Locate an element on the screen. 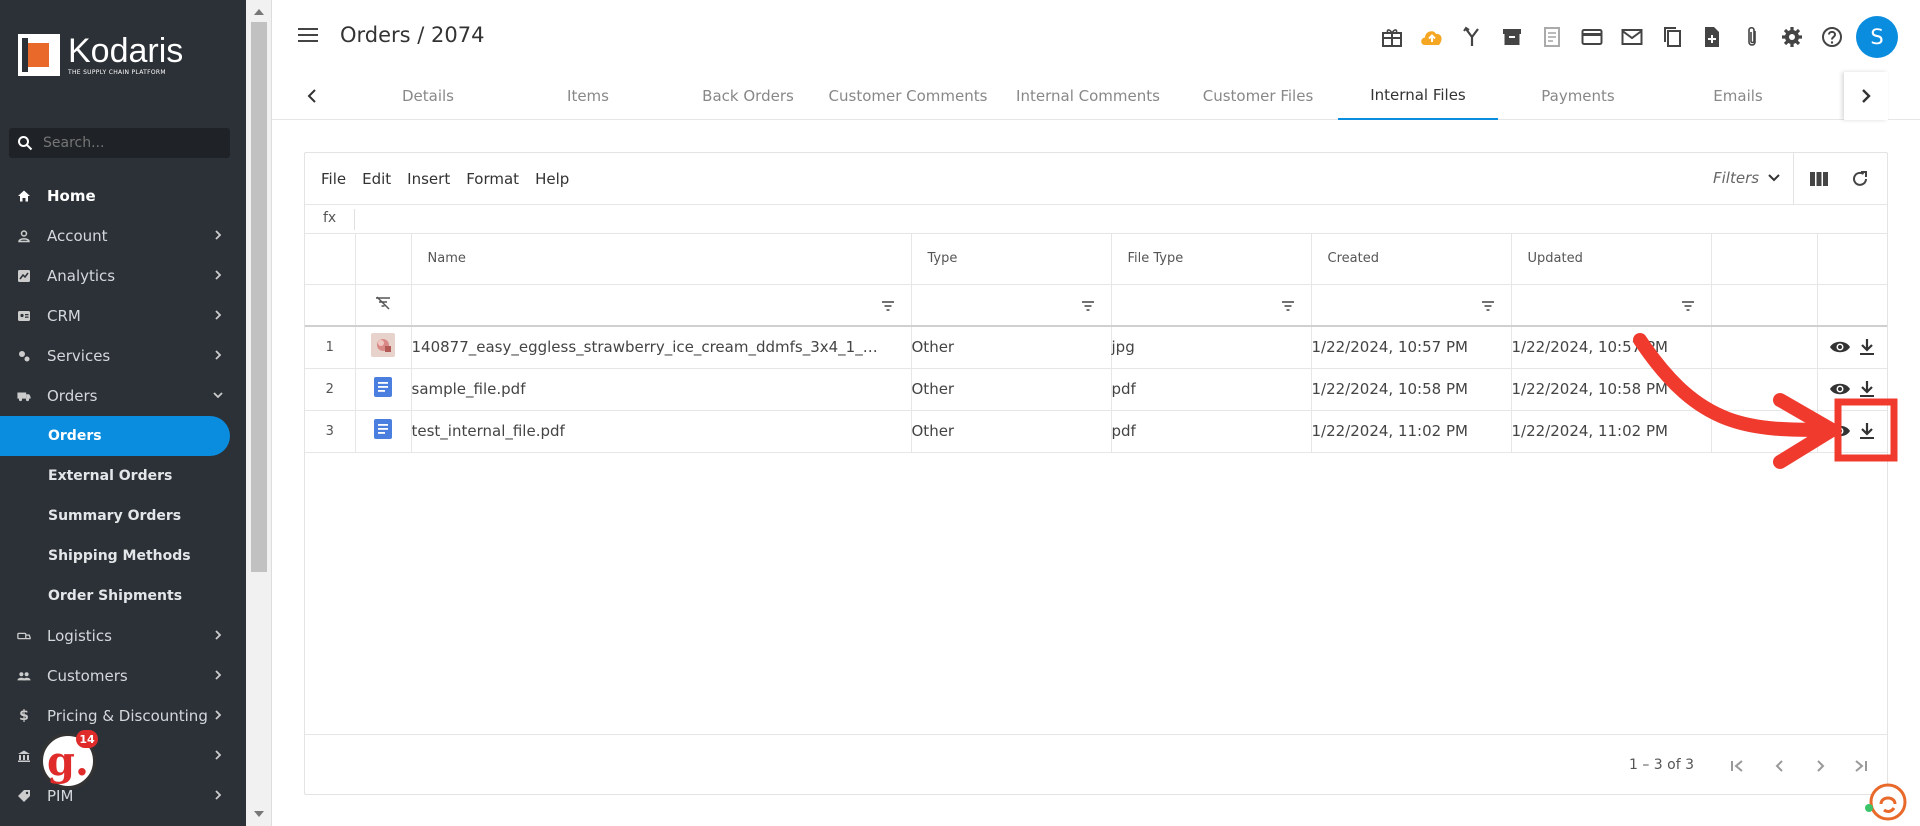 The image size is (1920, 826). sidebar-item-pricing: $ Pricing & Discounting is located at coordinates (115, 716).